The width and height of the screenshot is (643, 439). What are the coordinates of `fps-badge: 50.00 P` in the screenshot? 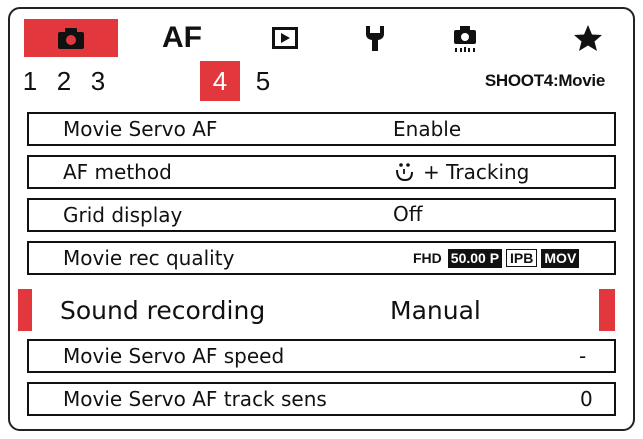 It's located at (475, 258).